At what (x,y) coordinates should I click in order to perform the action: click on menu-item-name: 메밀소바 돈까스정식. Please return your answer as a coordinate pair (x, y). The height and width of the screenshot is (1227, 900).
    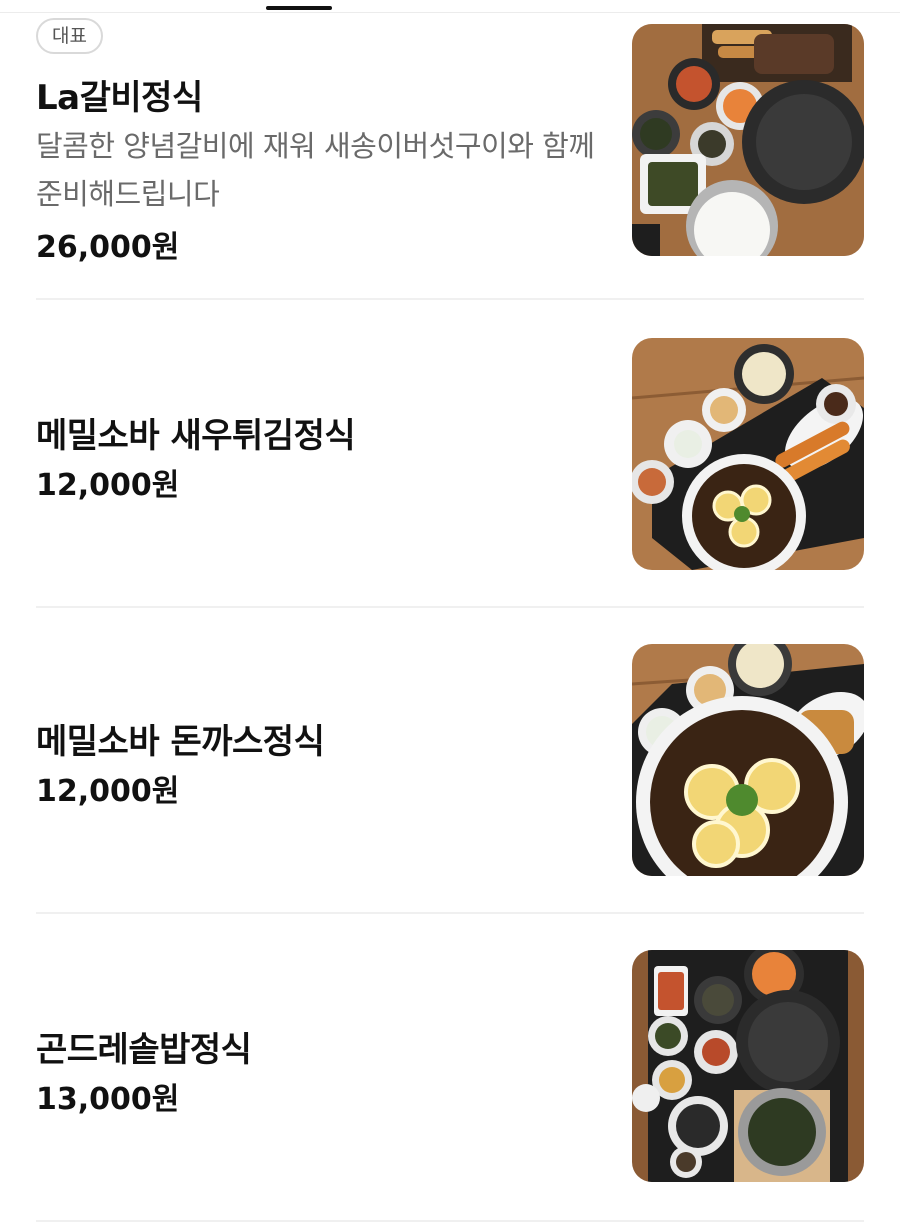
    Looking at the image, I should click on (180, 742).